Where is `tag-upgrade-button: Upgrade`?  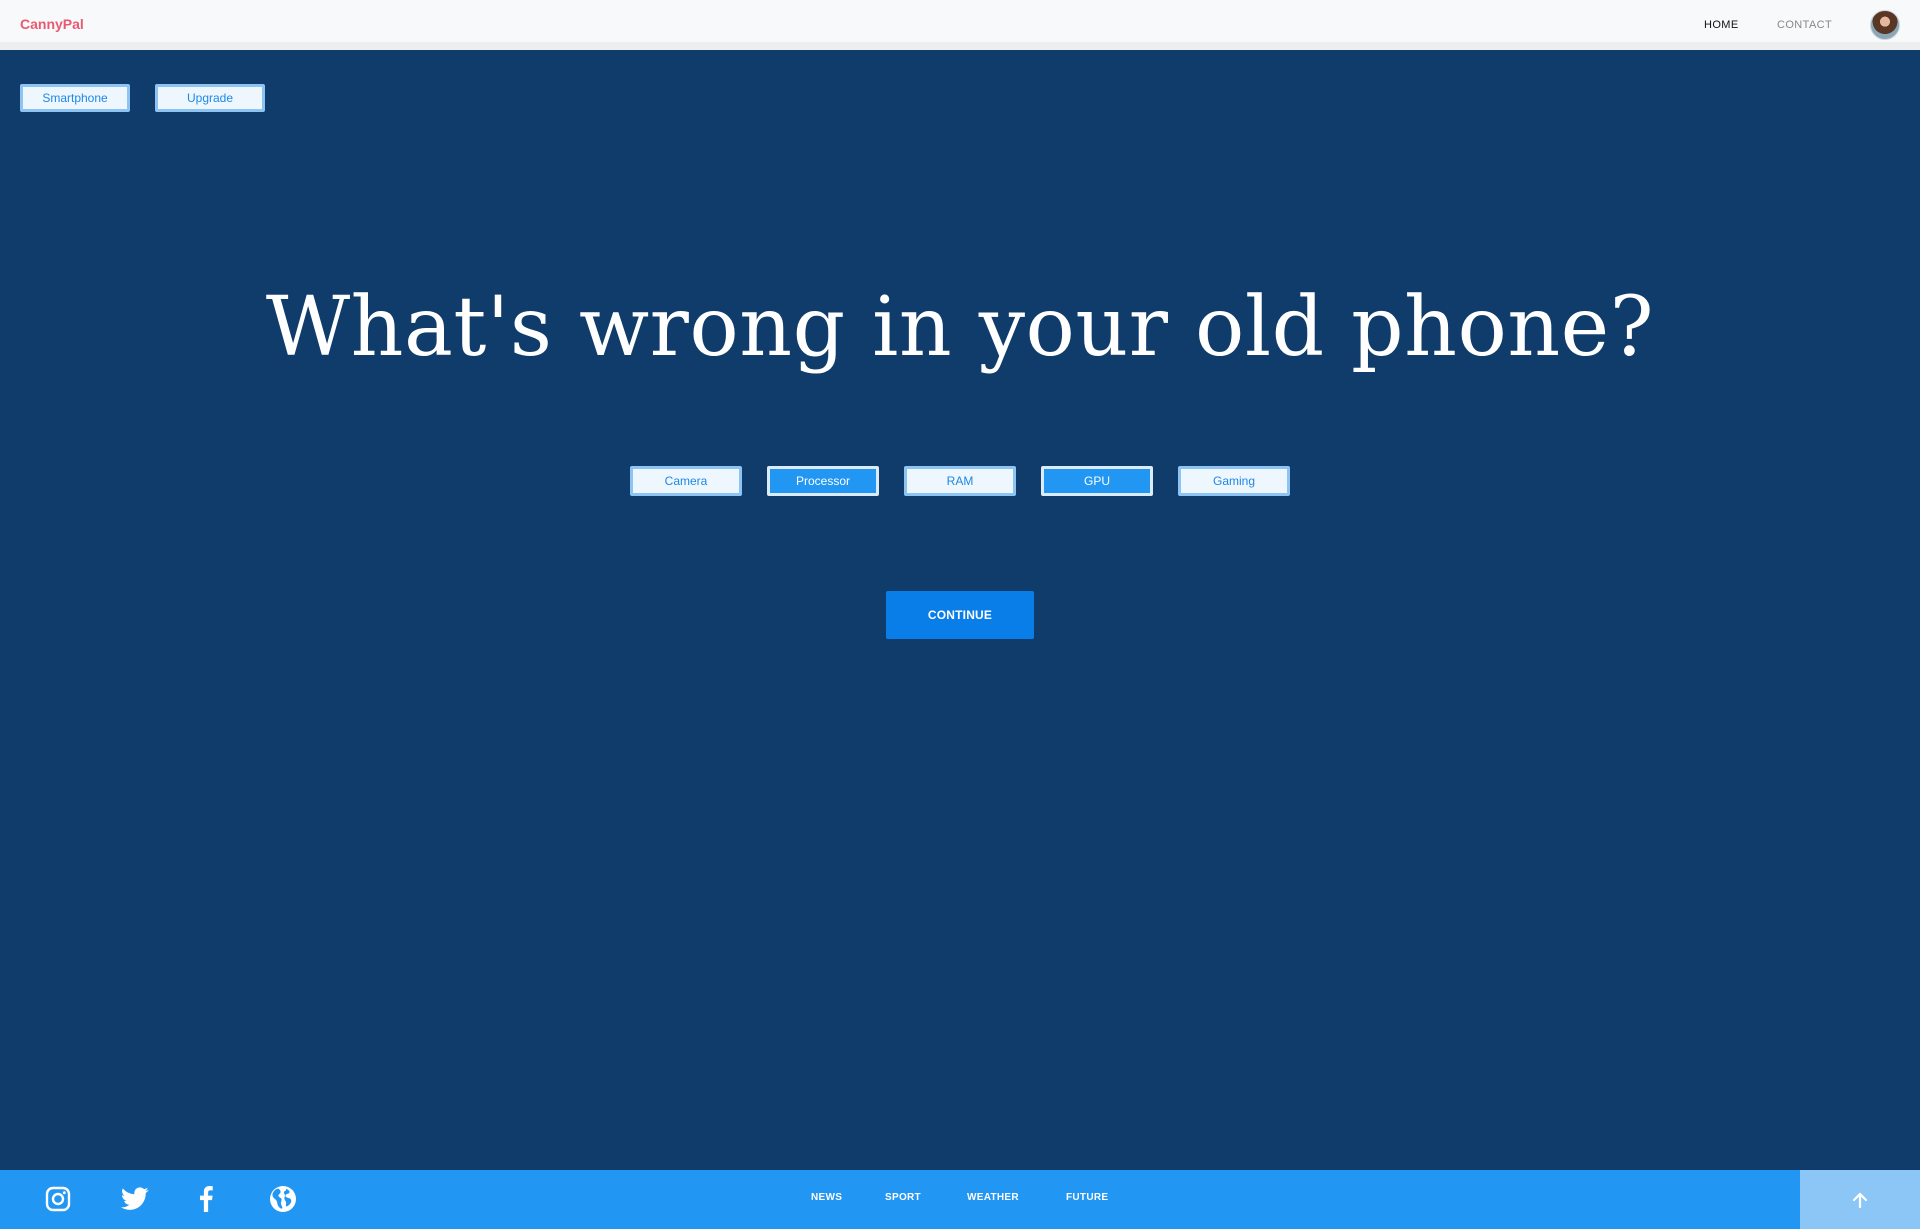 tag-upgrade-button: Upgrade is located at coordinates (210, 98).